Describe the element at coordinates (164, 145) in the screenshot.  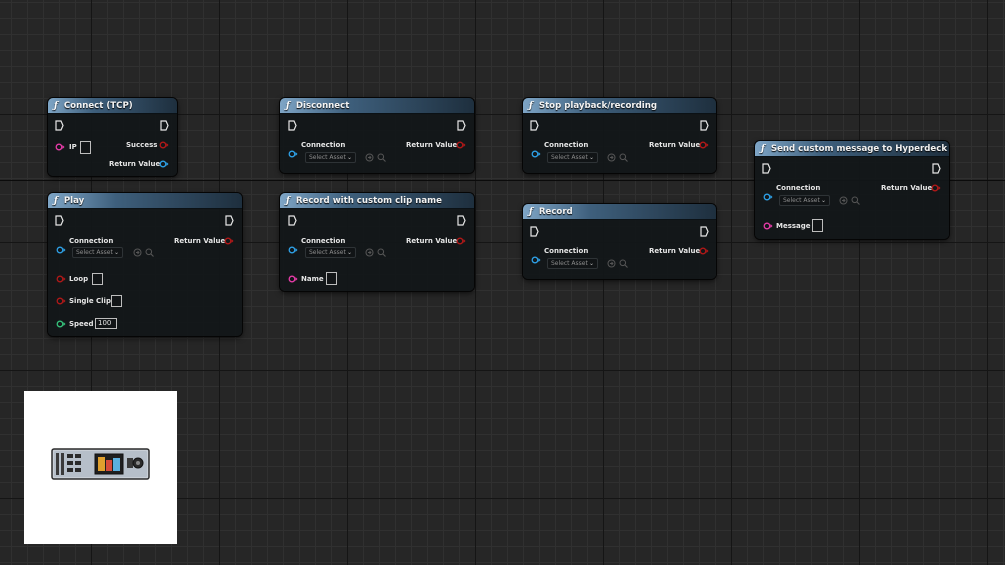
I see `success-pin-icon` at that location.